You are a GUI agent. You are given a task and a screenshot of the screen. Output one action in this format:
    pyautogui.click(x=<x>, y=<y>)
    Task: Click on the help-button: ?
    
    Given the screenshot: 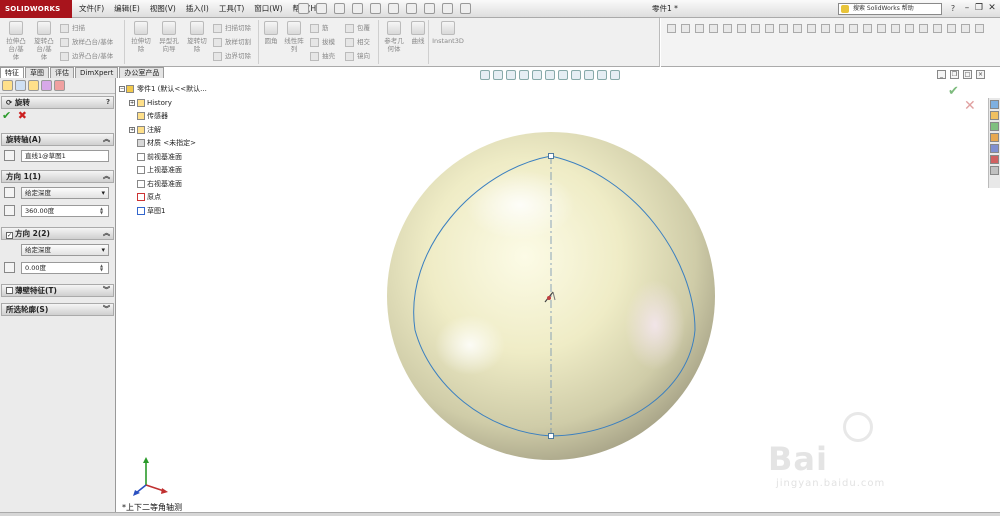 What is the action you would take?
    pyautogui.click(x=953, y=9)
    